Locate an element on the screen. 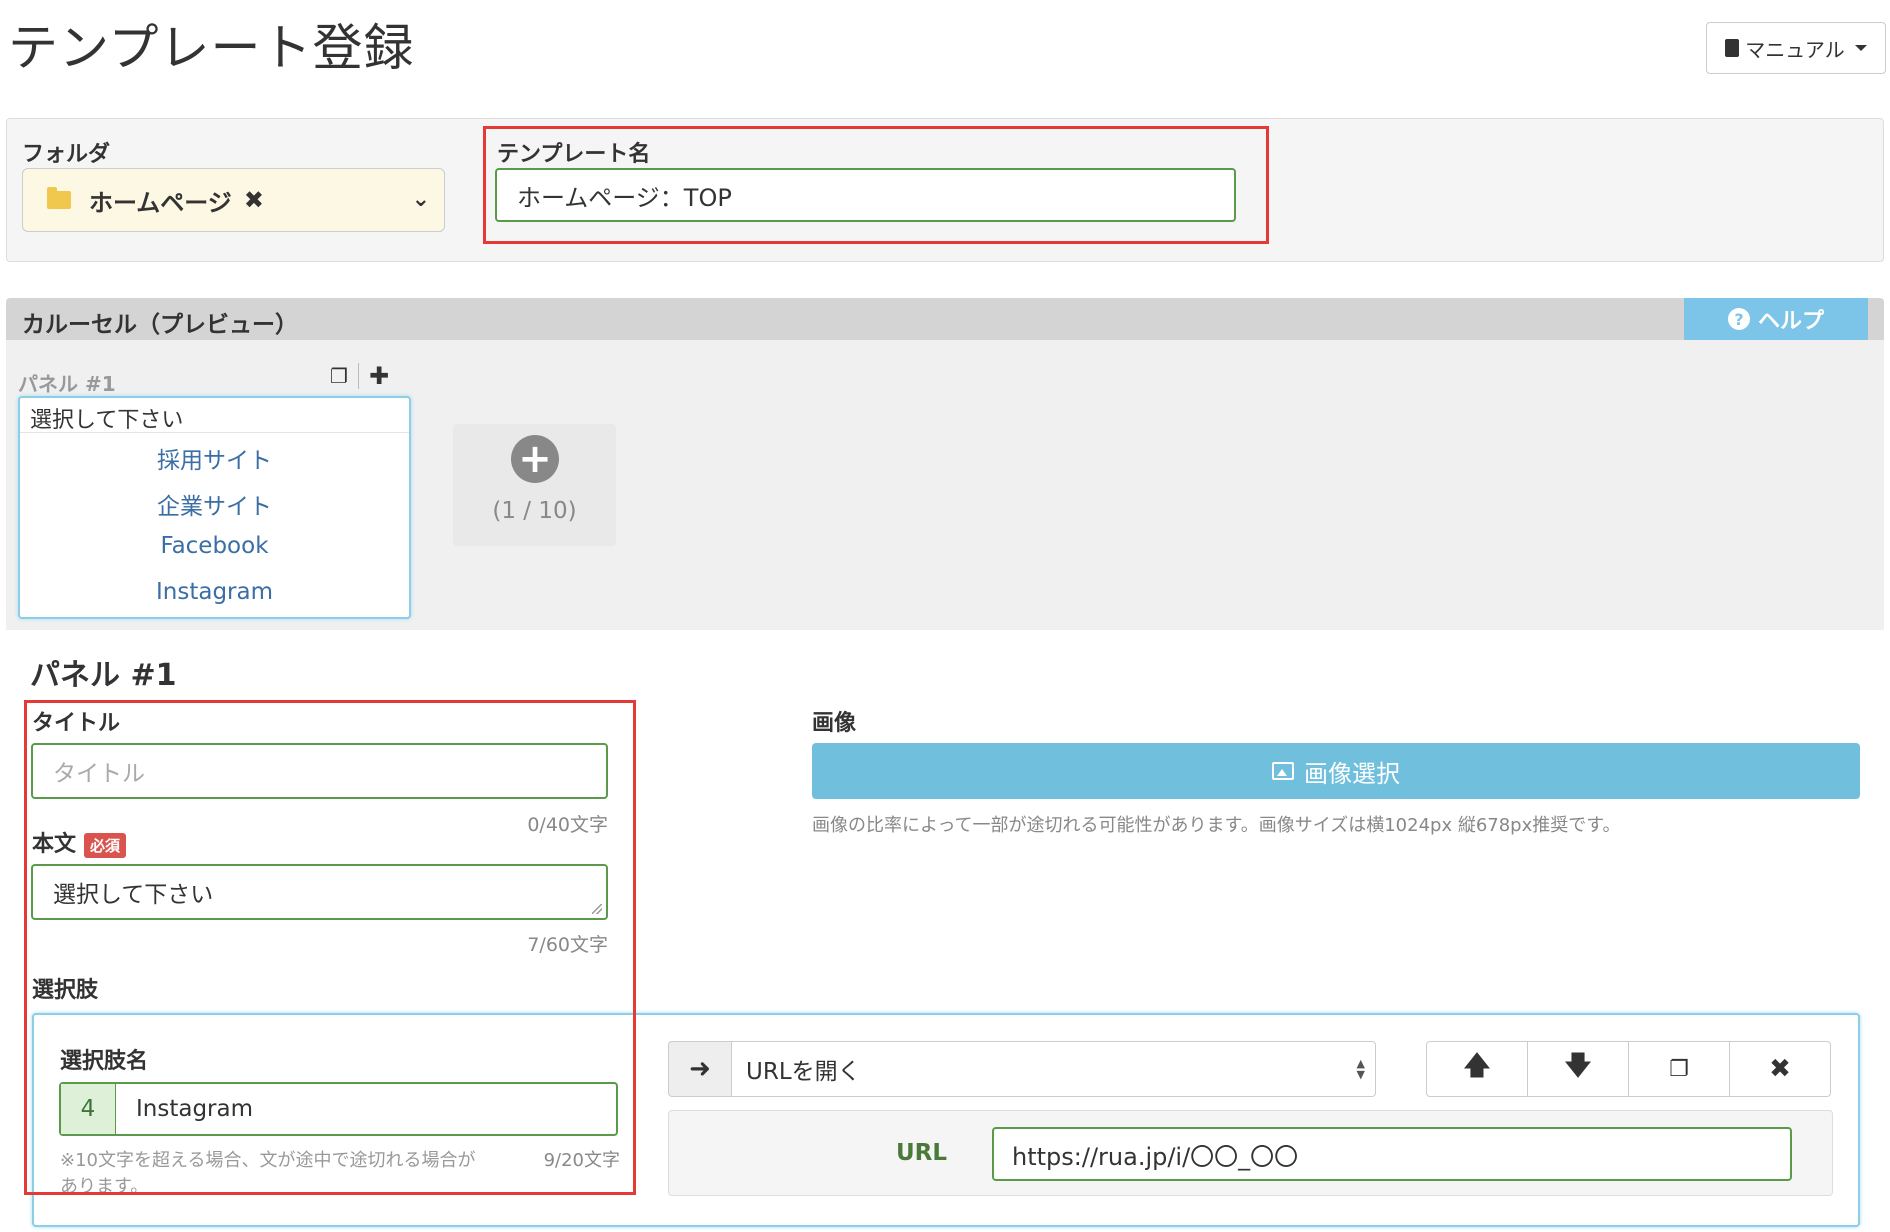 The width and height of the screenshot is (1890, 1232). panel-count: (1 / 10) is located at coordinates (534, 511).